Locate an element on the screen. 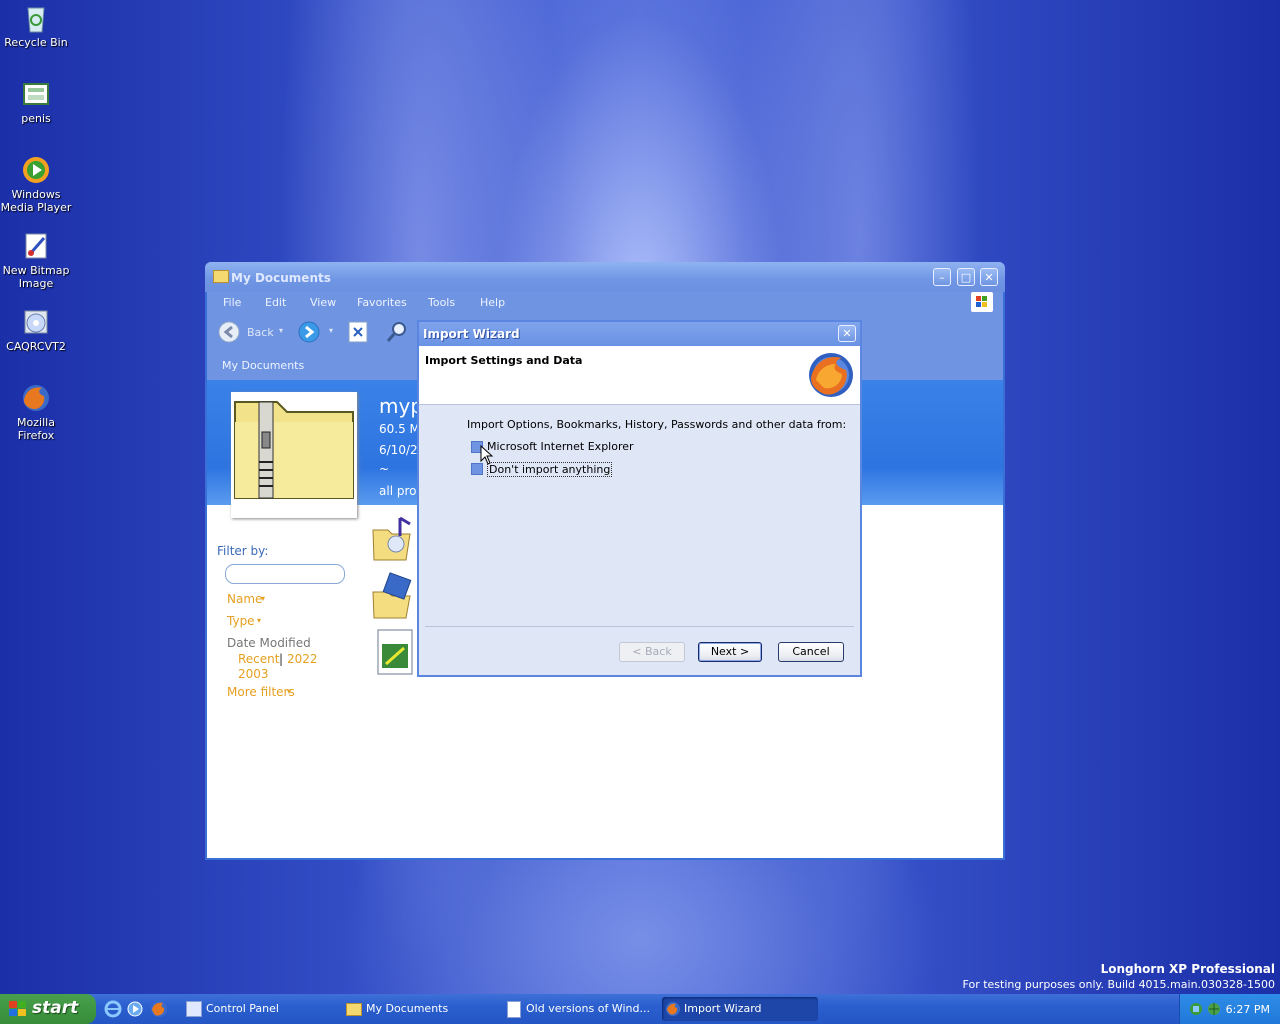 Image resolution: width=1280 pixels, height=1024 pixels. bitmap-file-icon is located at coordinates (36, 94).